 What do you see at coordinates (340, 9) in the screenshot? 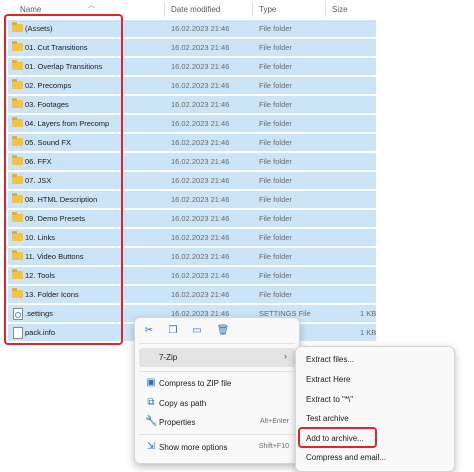
I see `column-size: Size` at bounding box center [340, 9].